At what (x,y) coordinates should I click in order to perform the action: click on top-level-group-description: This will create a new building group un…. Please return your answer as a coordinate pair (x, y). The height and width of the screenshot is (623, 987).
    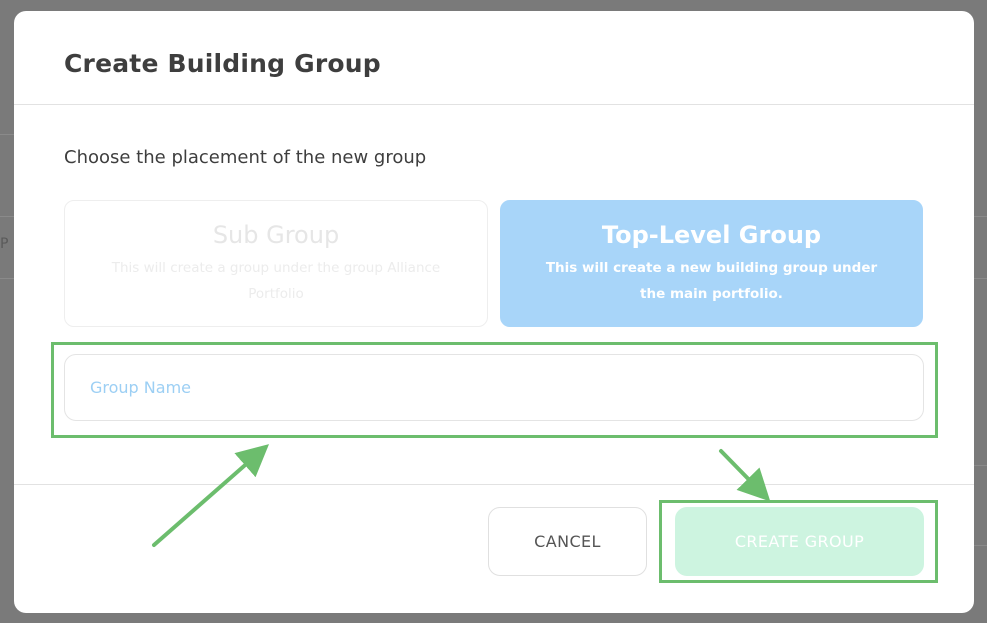
    Looking at the image, I should click on (711, 281).